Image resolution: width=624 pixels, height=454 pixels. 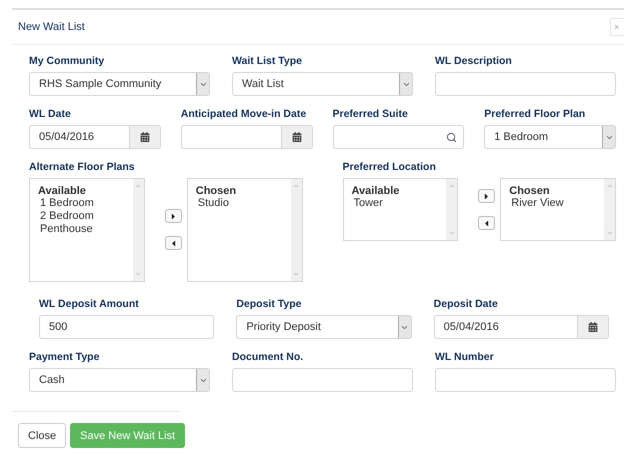 What do you see at coordinates (268, 357) in the screenshot?
I see `field-label: Document No.` at bounding box center [268, 357].